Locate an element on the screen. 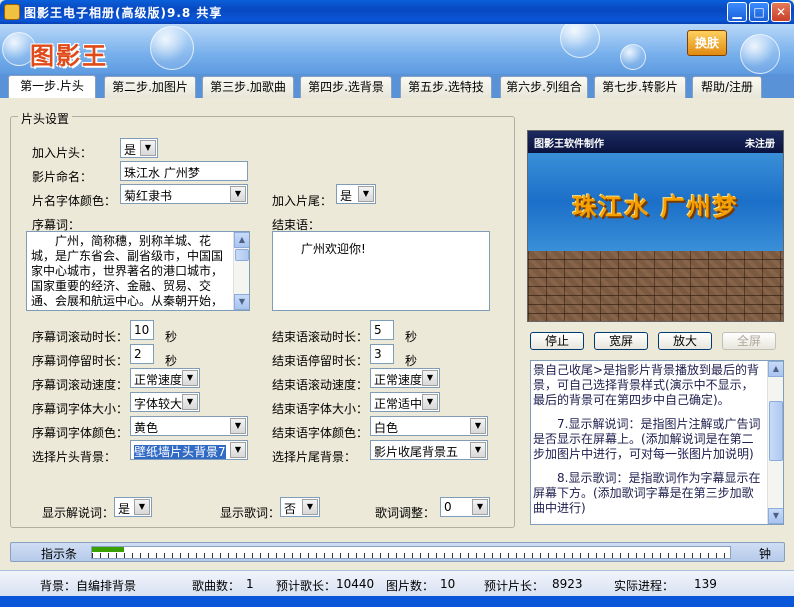 The image size is (794, 607). preface-scroll-duration-label: 序幕词滚动时长： is located at coordinates (80, 337).